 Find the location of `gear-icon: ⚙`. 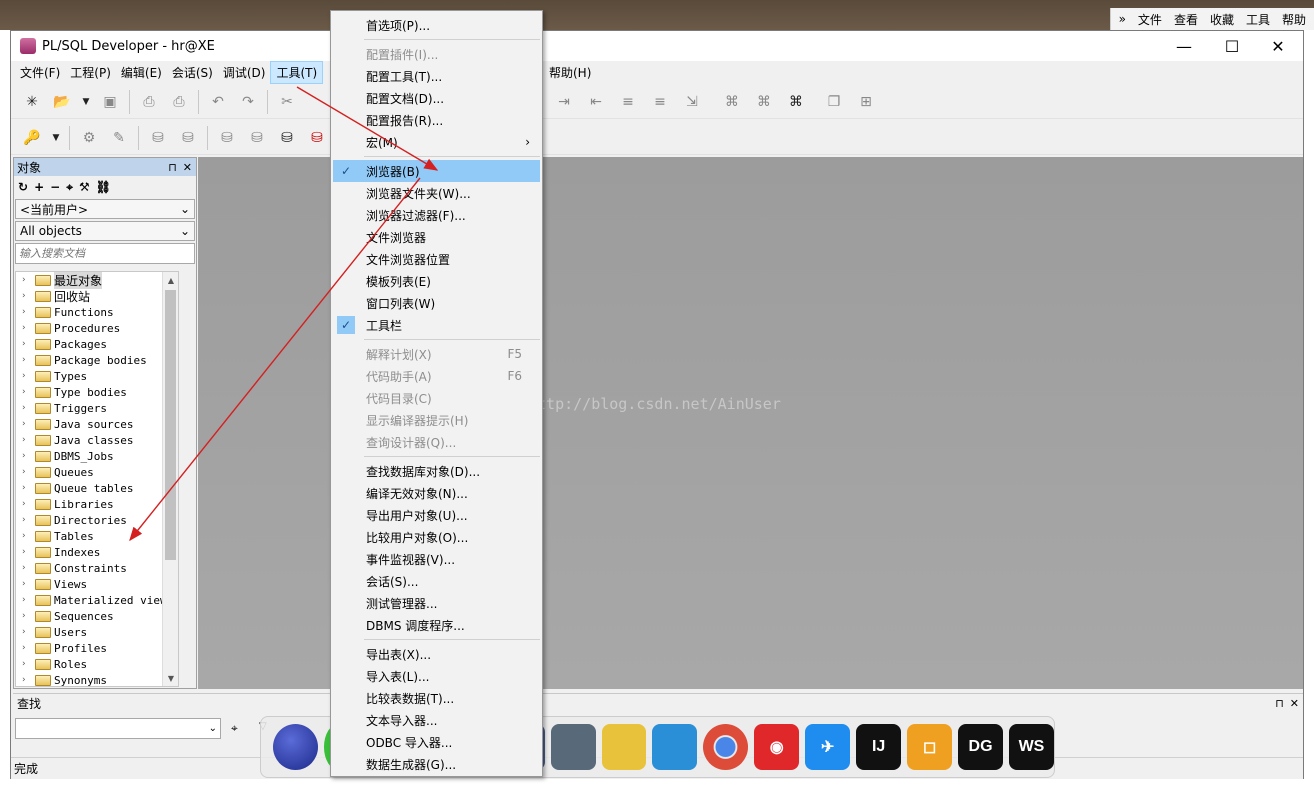

gear-icon: ⚙ is located at coordinates (89, 138).